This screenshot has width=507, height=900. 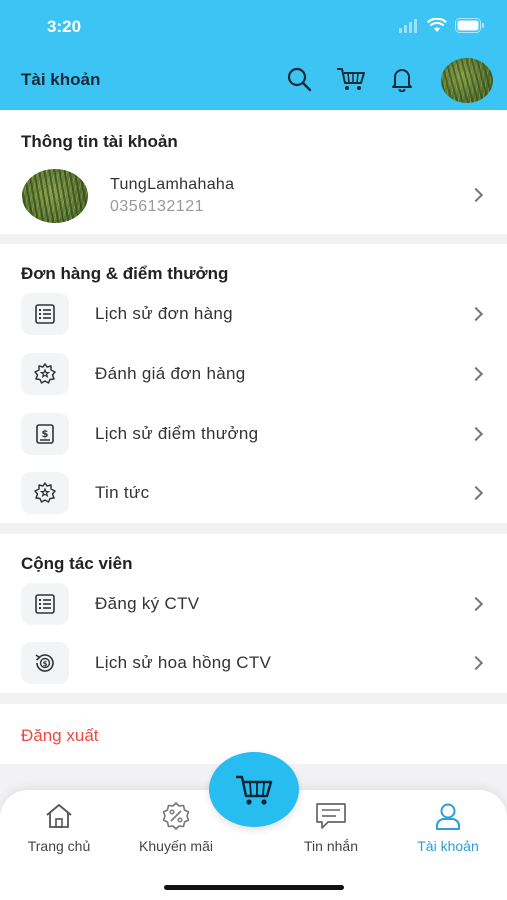 I want to click on points-history-label: Lịch sử điểm thưởng, so click(x=177, y=433).